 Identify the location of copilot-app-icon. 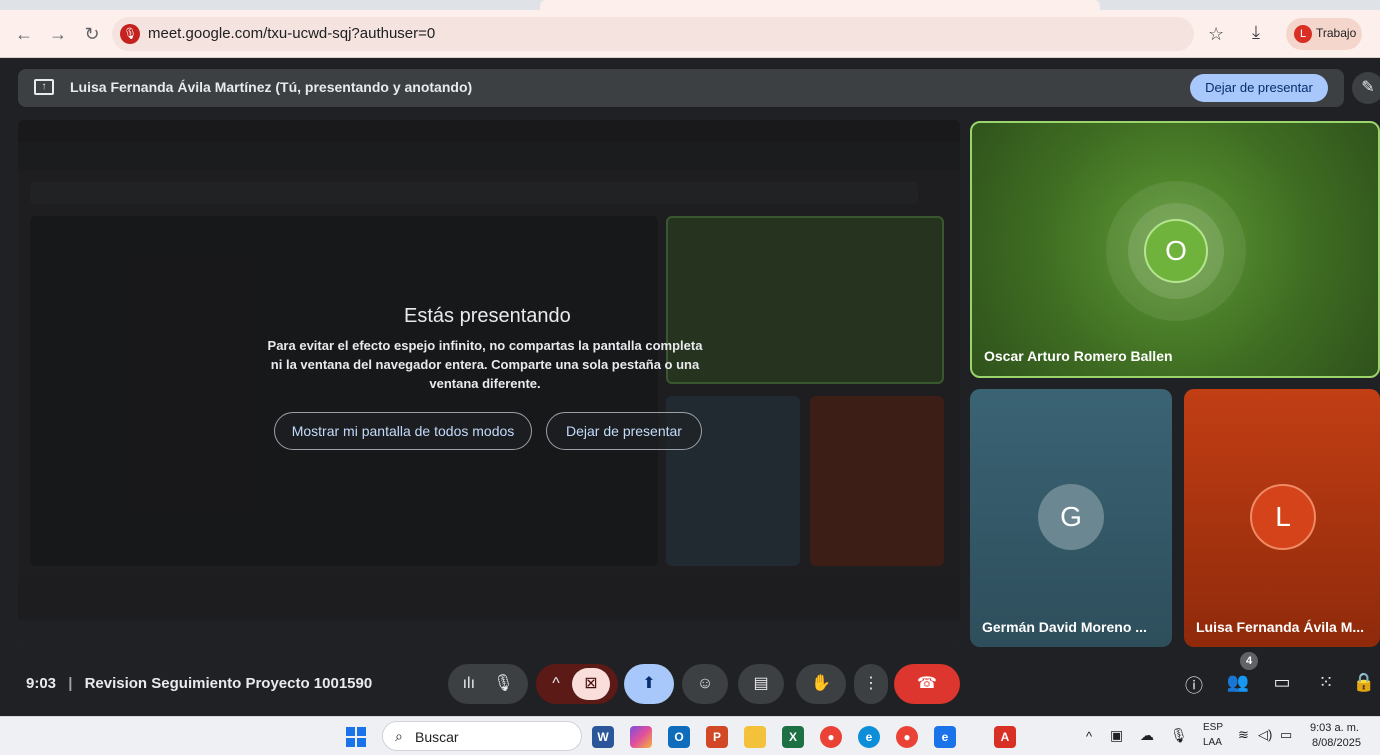
(641, 737).